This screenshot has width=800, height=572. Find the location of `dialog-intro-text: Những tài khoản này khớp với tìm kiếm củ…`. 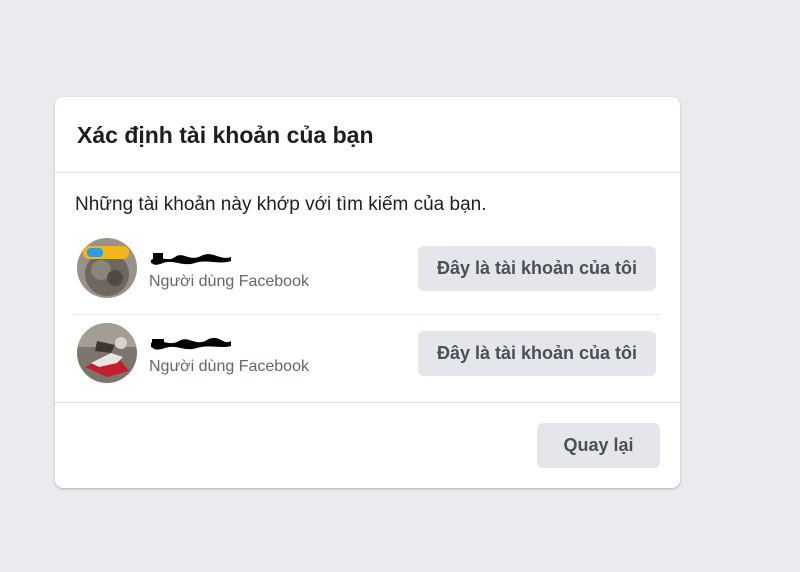

dialog-intro-text: Những tài khoản này khớp với tìm kiếm củ… is located at coordinates (281, 204).